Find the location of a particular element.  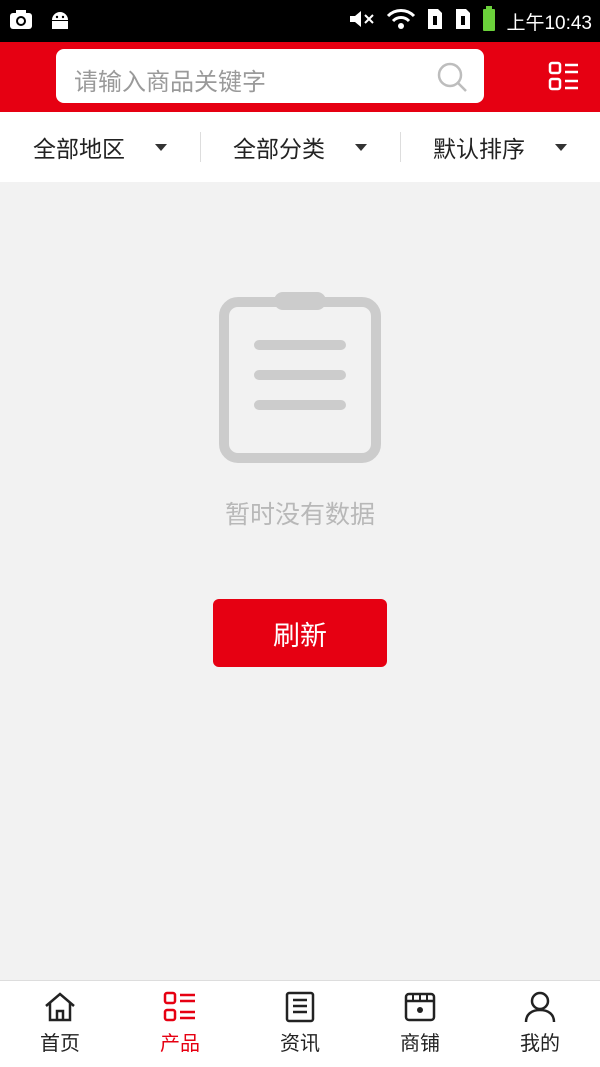

status-time: 上午10:43 is located at coordinates (549, 23).